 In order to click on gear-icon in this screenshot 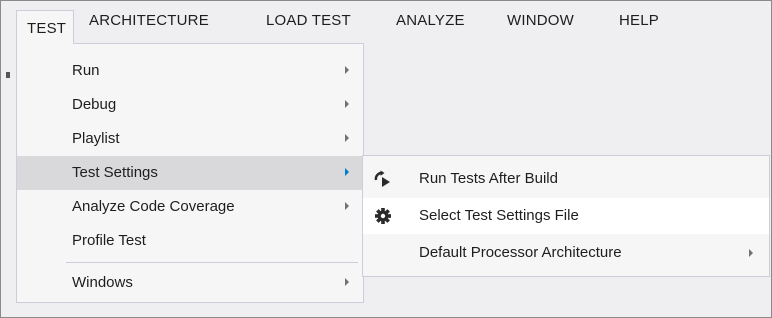, I will do `click(383, 216)`.